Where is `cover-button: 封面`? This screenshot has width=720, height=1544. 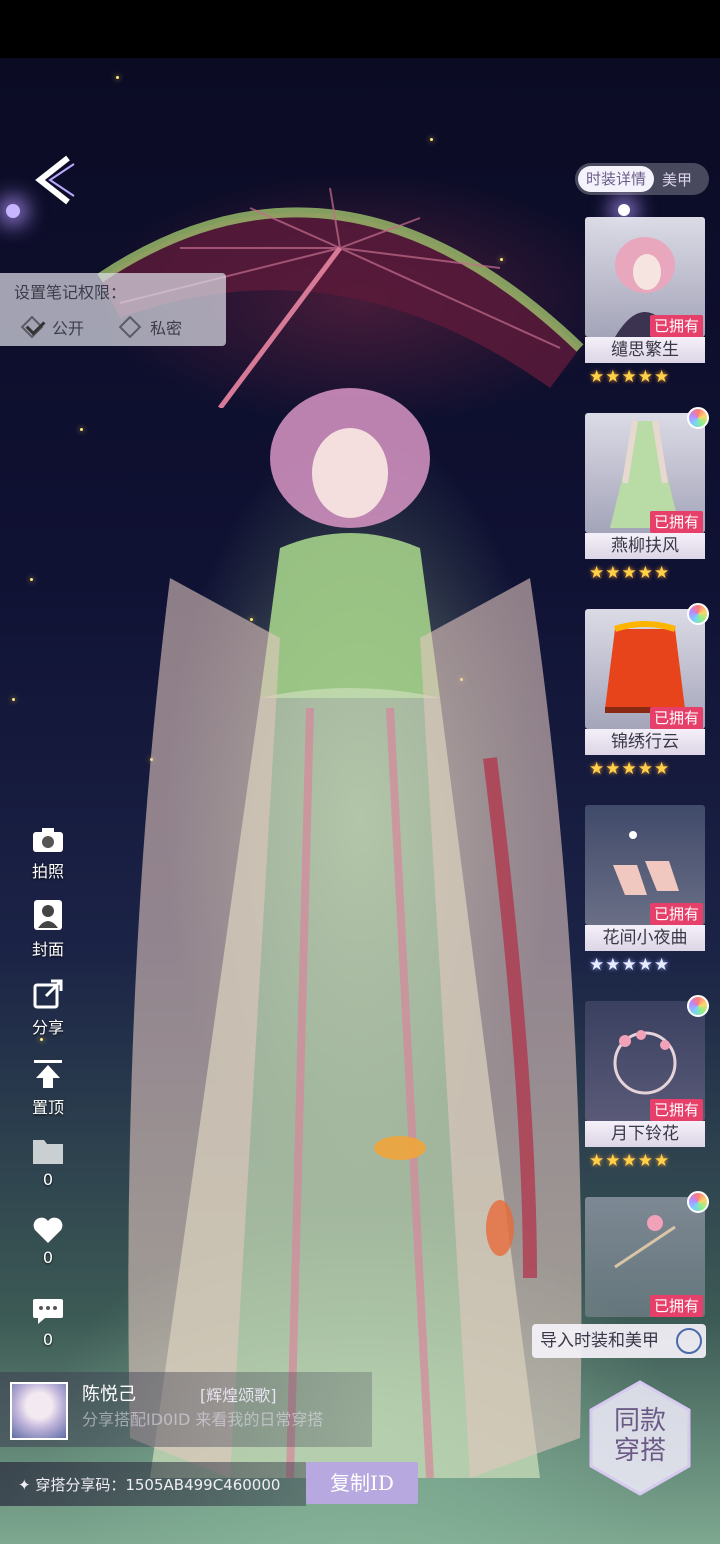 cover-button: 封面 is located at coordinates (48, 929).